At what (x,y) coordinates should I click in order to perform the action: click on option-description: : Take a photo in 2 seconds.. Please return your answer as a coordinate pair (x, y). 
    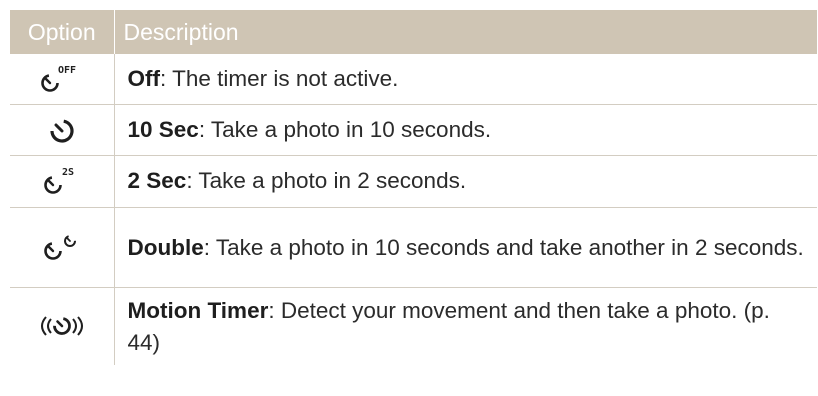
    Looking at the image, I should click on (326, 180).